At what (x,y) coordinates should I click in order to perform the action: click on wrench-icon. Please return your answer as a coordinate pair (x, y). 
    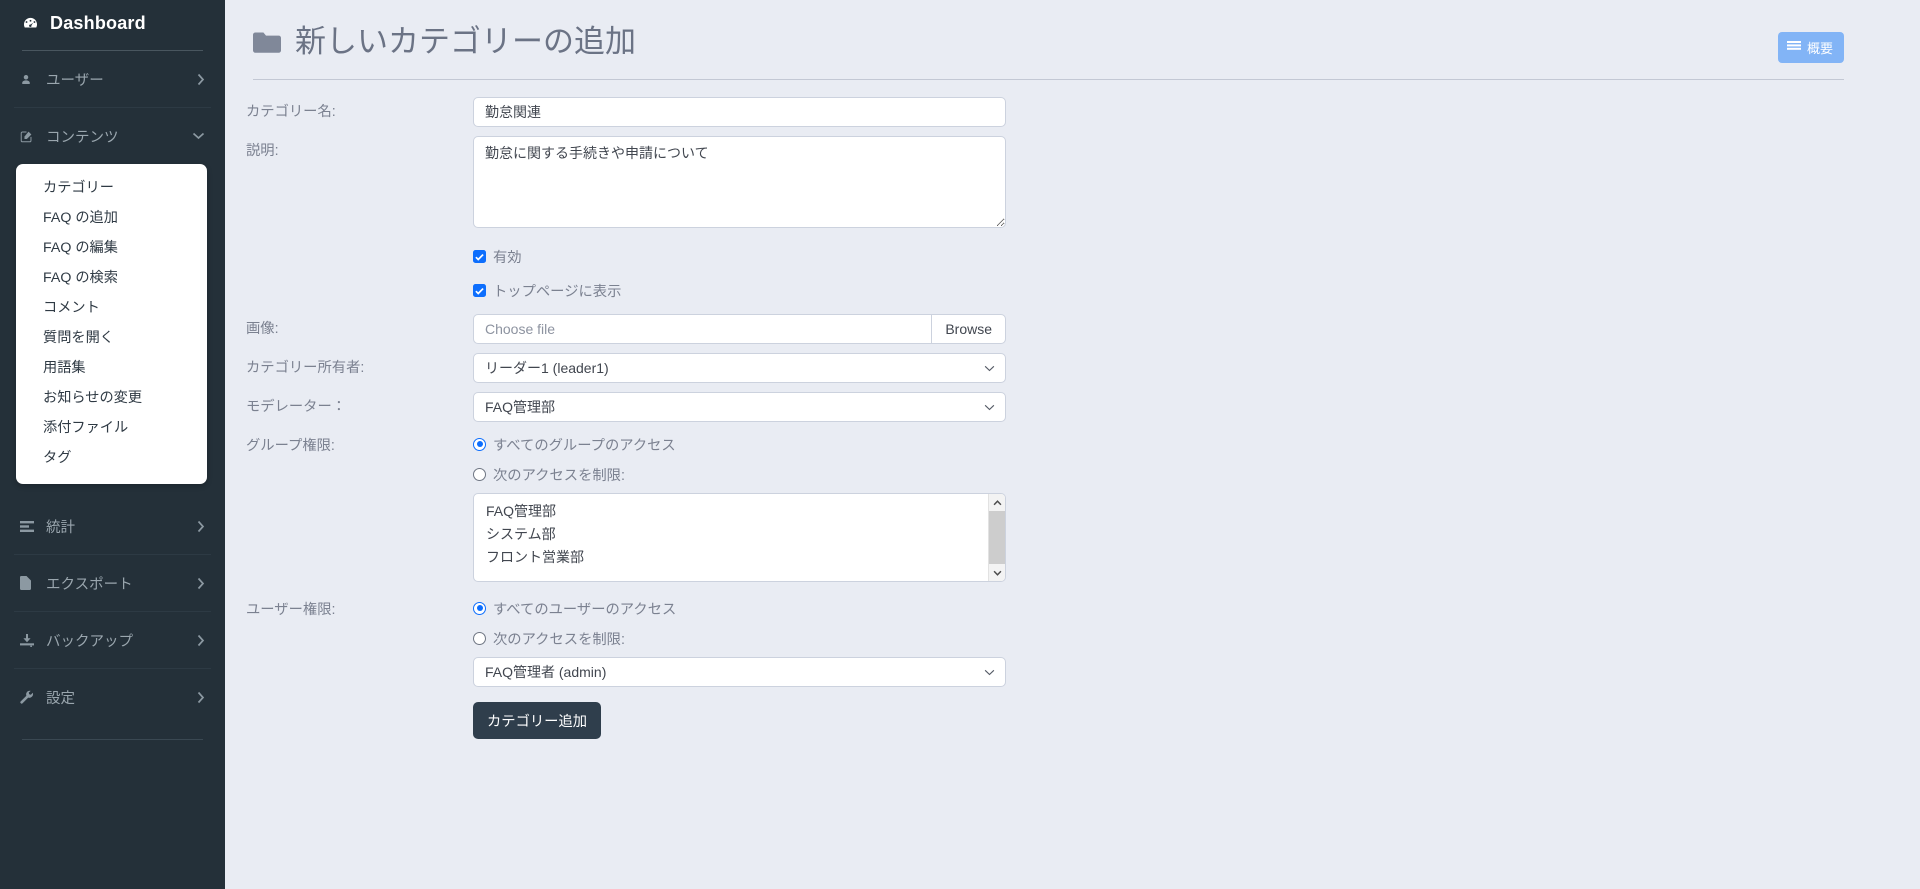
    Looking at the image, I should click on (30, 697).